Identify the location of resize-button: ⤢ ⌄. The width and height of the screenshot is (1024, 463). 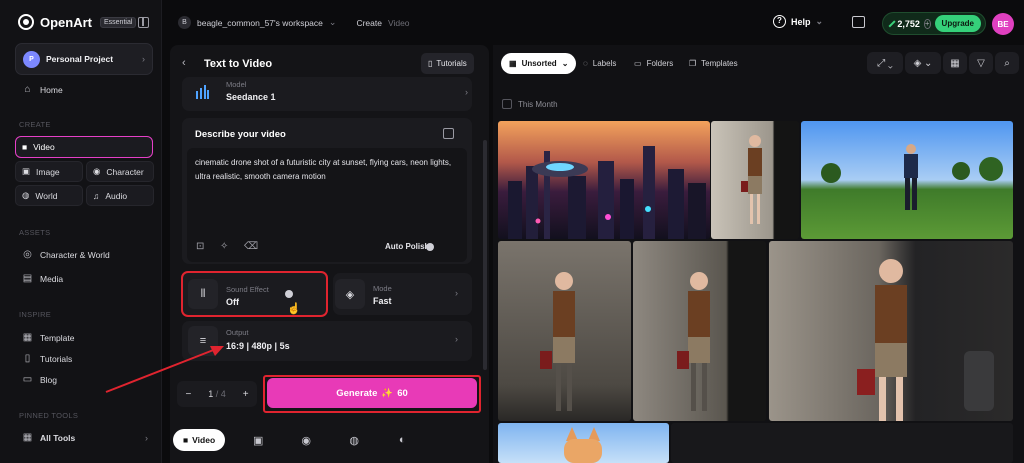
(885, 63).